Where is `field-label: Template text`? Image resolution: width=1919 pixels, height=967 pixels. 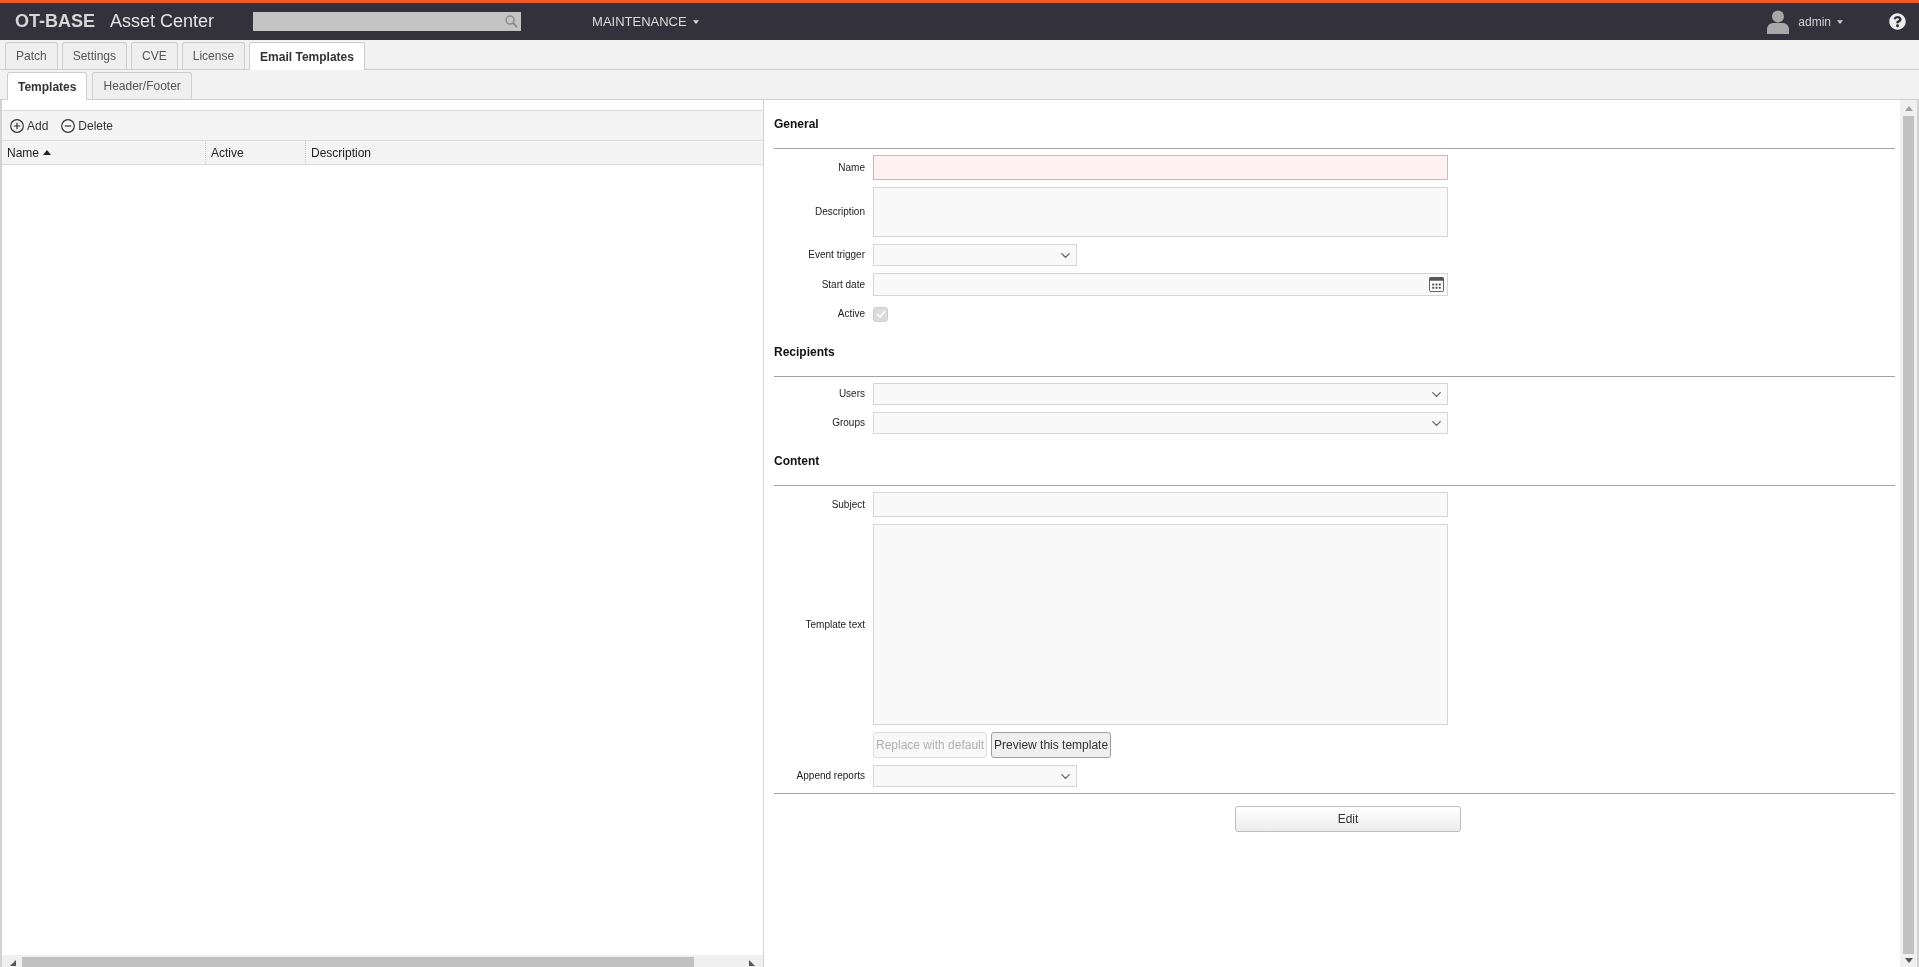 field-label: Template text is located at coordinates (835, 624).